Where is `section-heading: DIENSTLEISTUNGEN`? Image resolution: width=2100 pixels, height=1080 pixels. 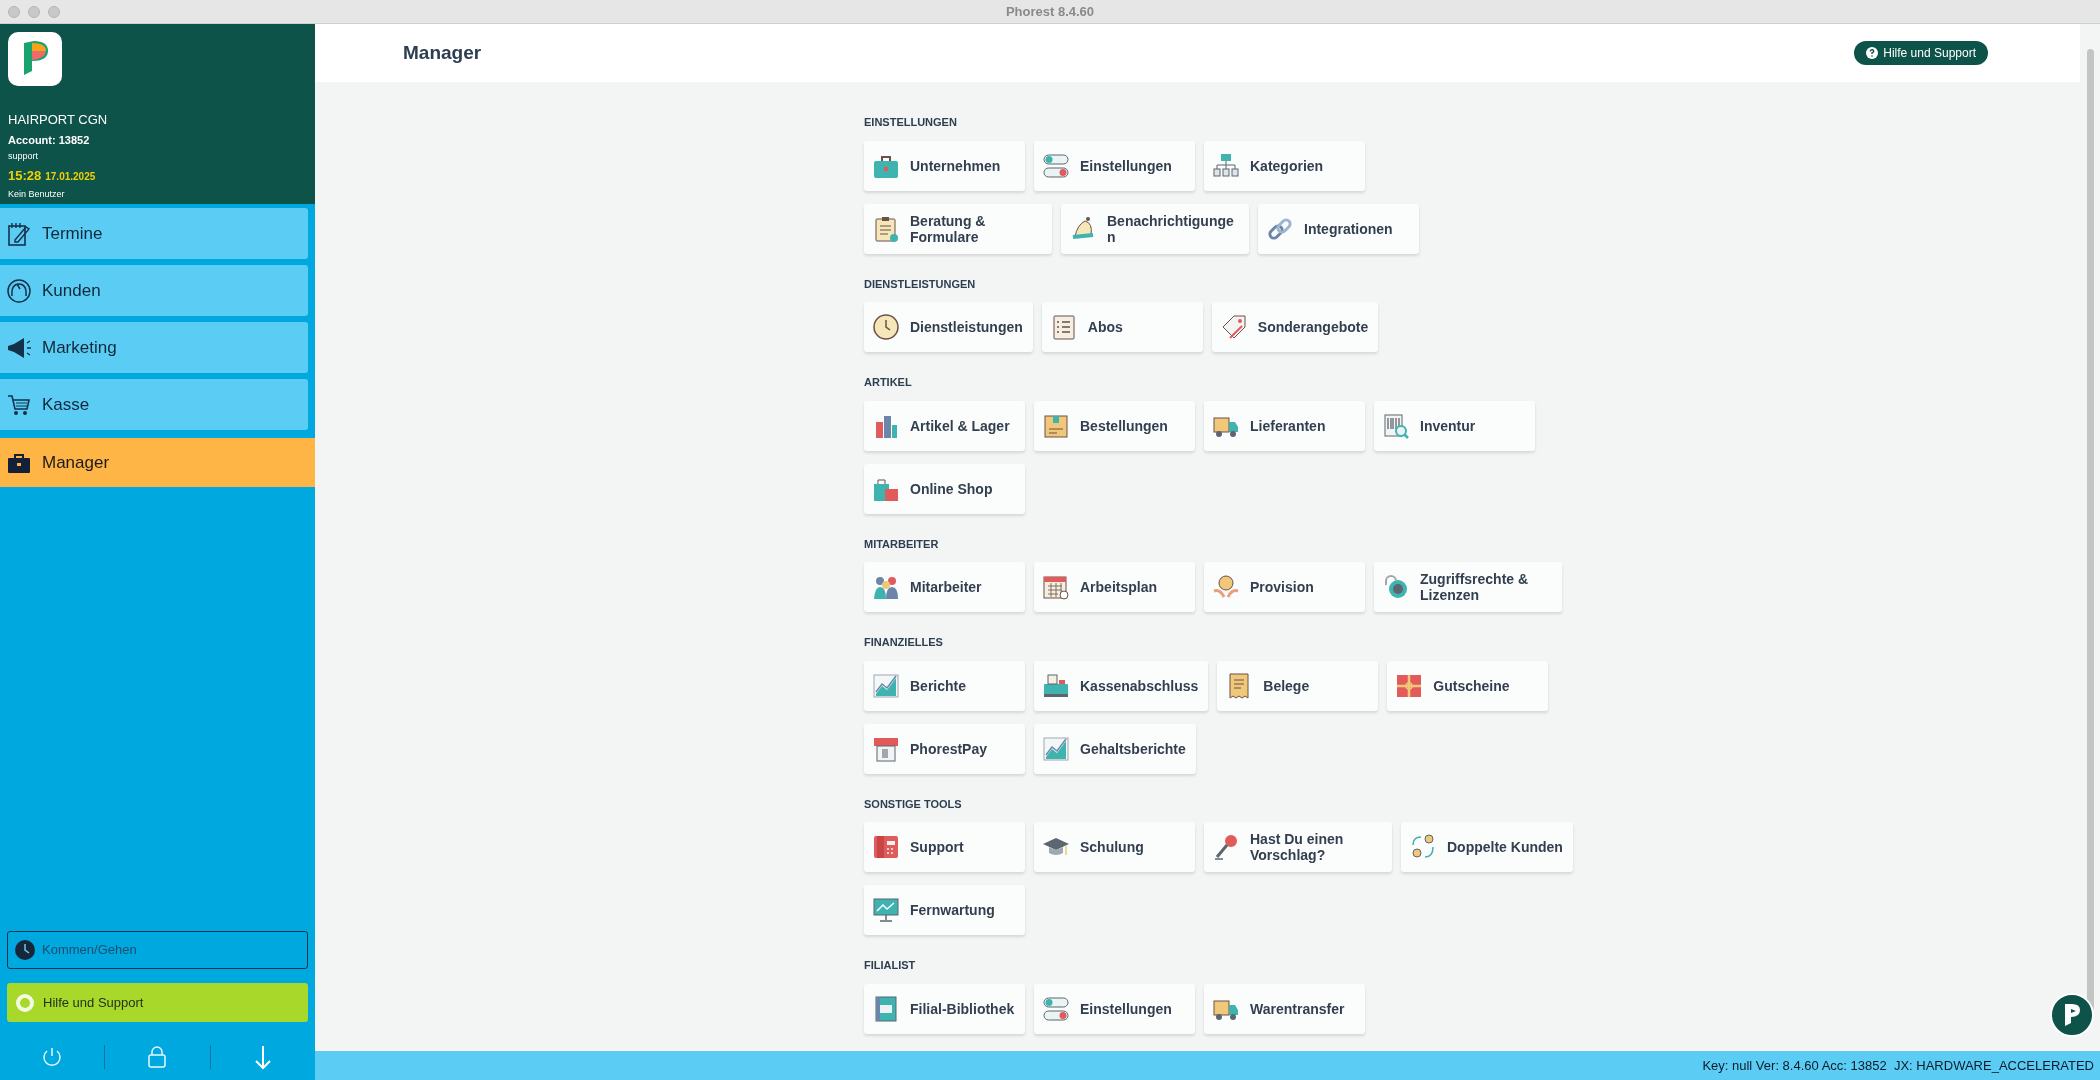 section-heading: DIENSTLEISTUNGEN is located at coordinates (920, 284).